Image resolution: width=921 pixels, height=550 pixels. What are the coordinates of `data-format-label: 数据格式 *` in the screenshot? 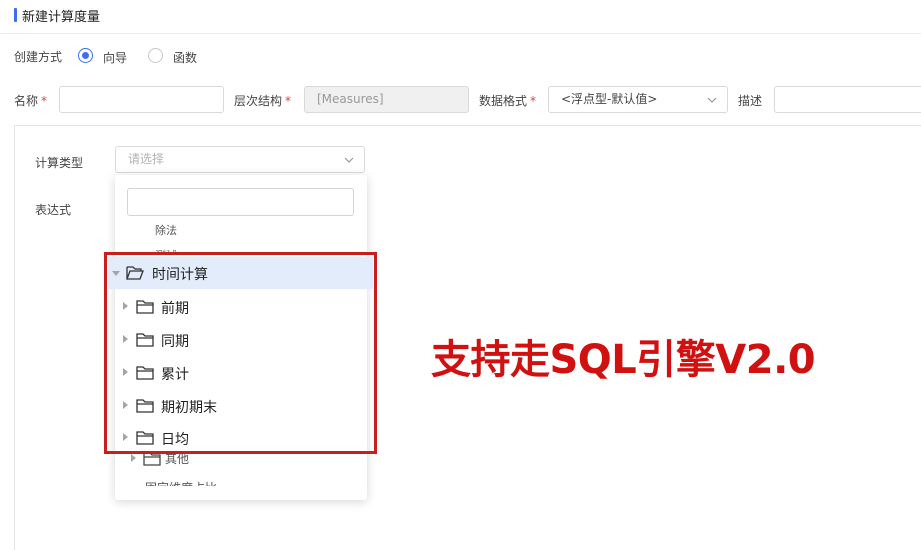 It's located at (507, 100).